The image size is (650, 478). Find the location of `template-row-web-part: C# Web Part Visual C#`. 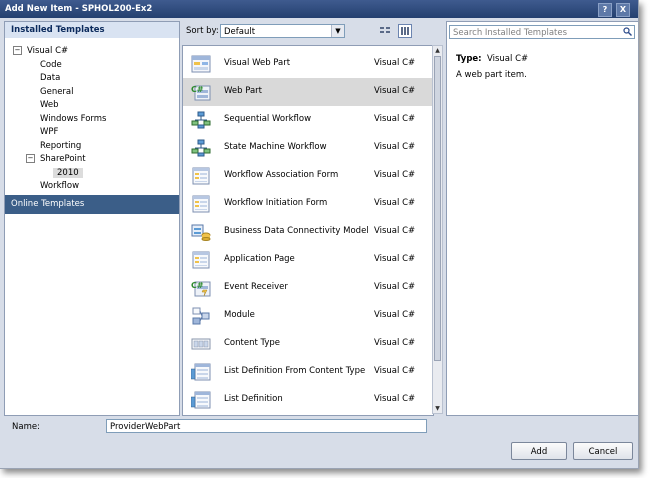

template-row-web-part: C# Web Part Visual C# is located at coordinates (308, 92).